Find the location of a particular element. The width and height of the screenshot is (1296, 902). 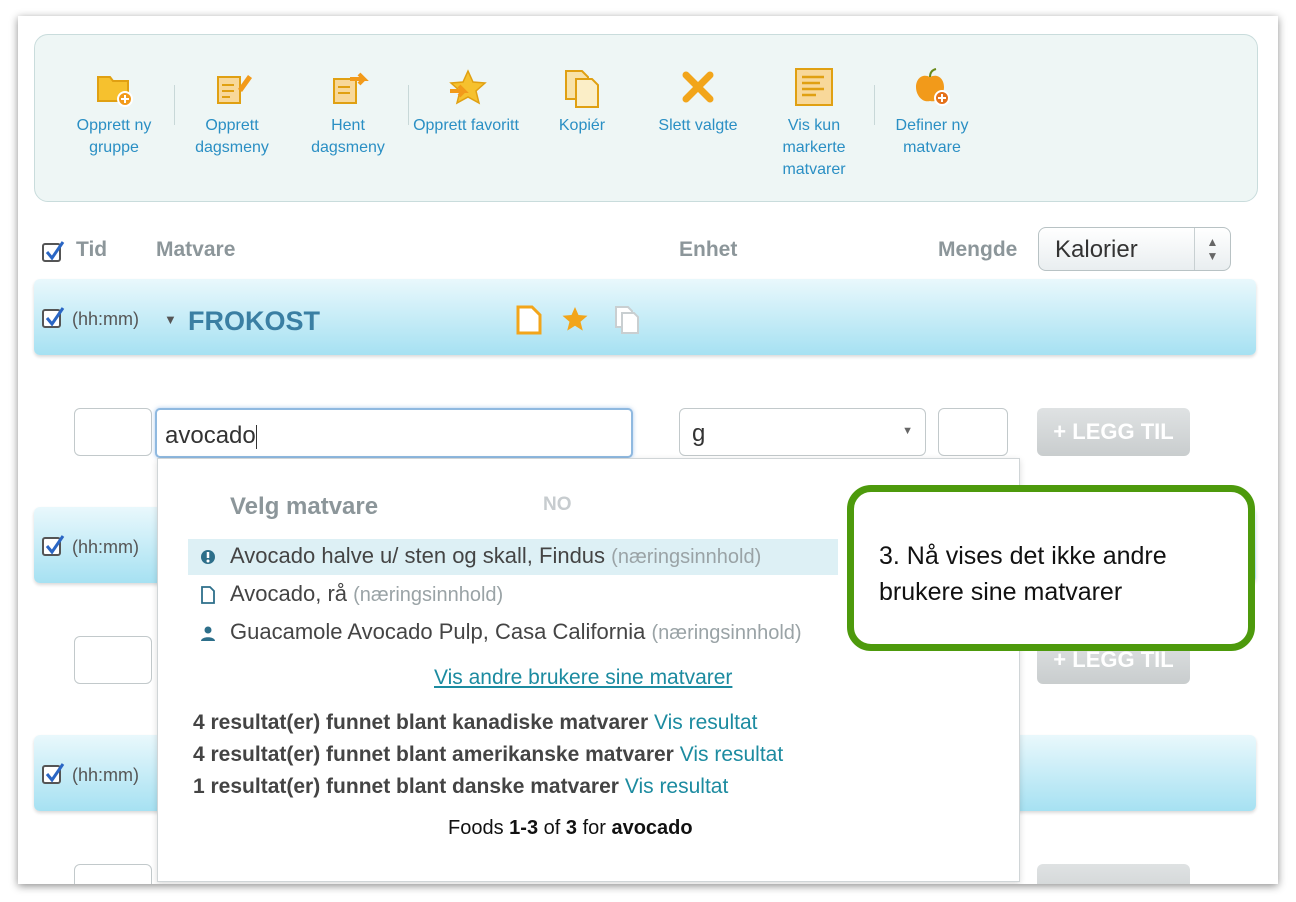

column-mengde: Mengde is located at coordinates (978, 249).